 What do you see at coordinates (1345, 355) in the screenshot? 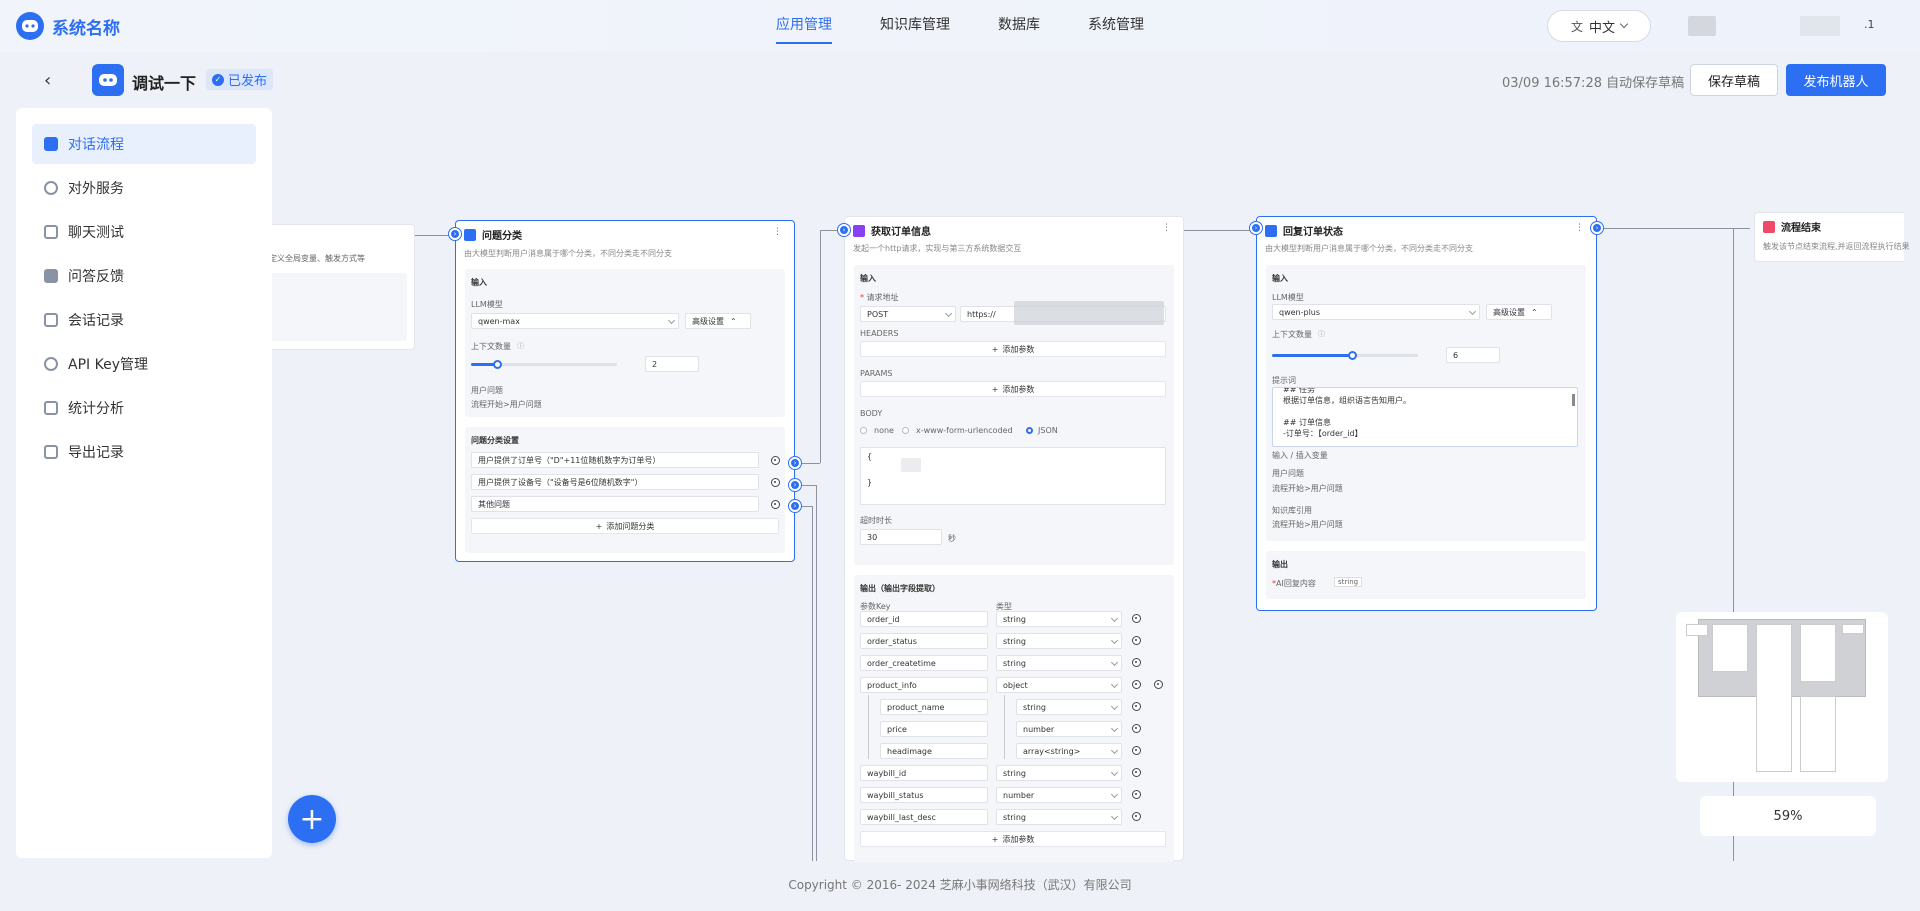
I see `reply-ctx-slider-track` at bounding box center [1345, 355].